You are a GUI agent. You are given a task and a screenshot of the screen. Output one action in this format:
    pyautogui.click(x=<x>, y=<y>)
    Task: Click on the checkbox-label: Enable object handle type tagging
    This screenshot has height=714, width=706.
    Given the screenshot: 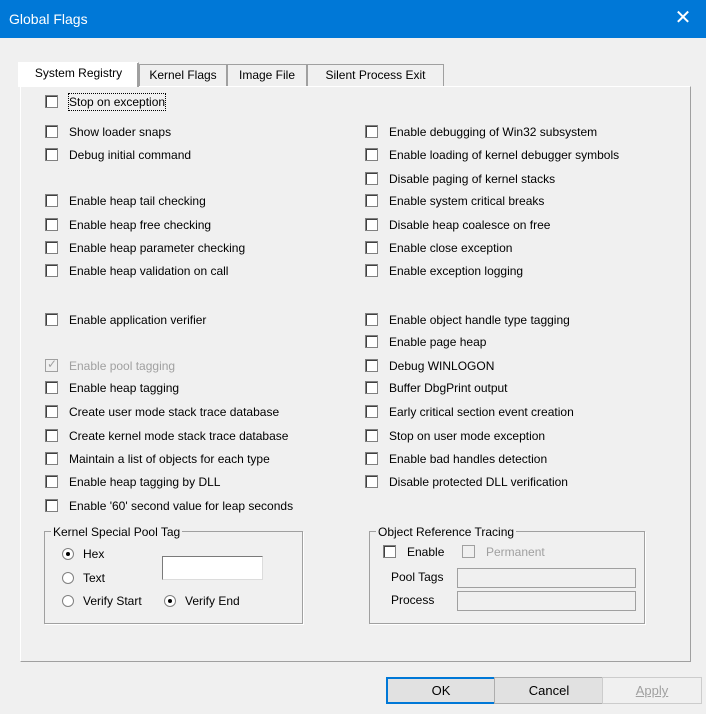 What is the action you would take?
    pyautogui.click(x=479, y=320)
    